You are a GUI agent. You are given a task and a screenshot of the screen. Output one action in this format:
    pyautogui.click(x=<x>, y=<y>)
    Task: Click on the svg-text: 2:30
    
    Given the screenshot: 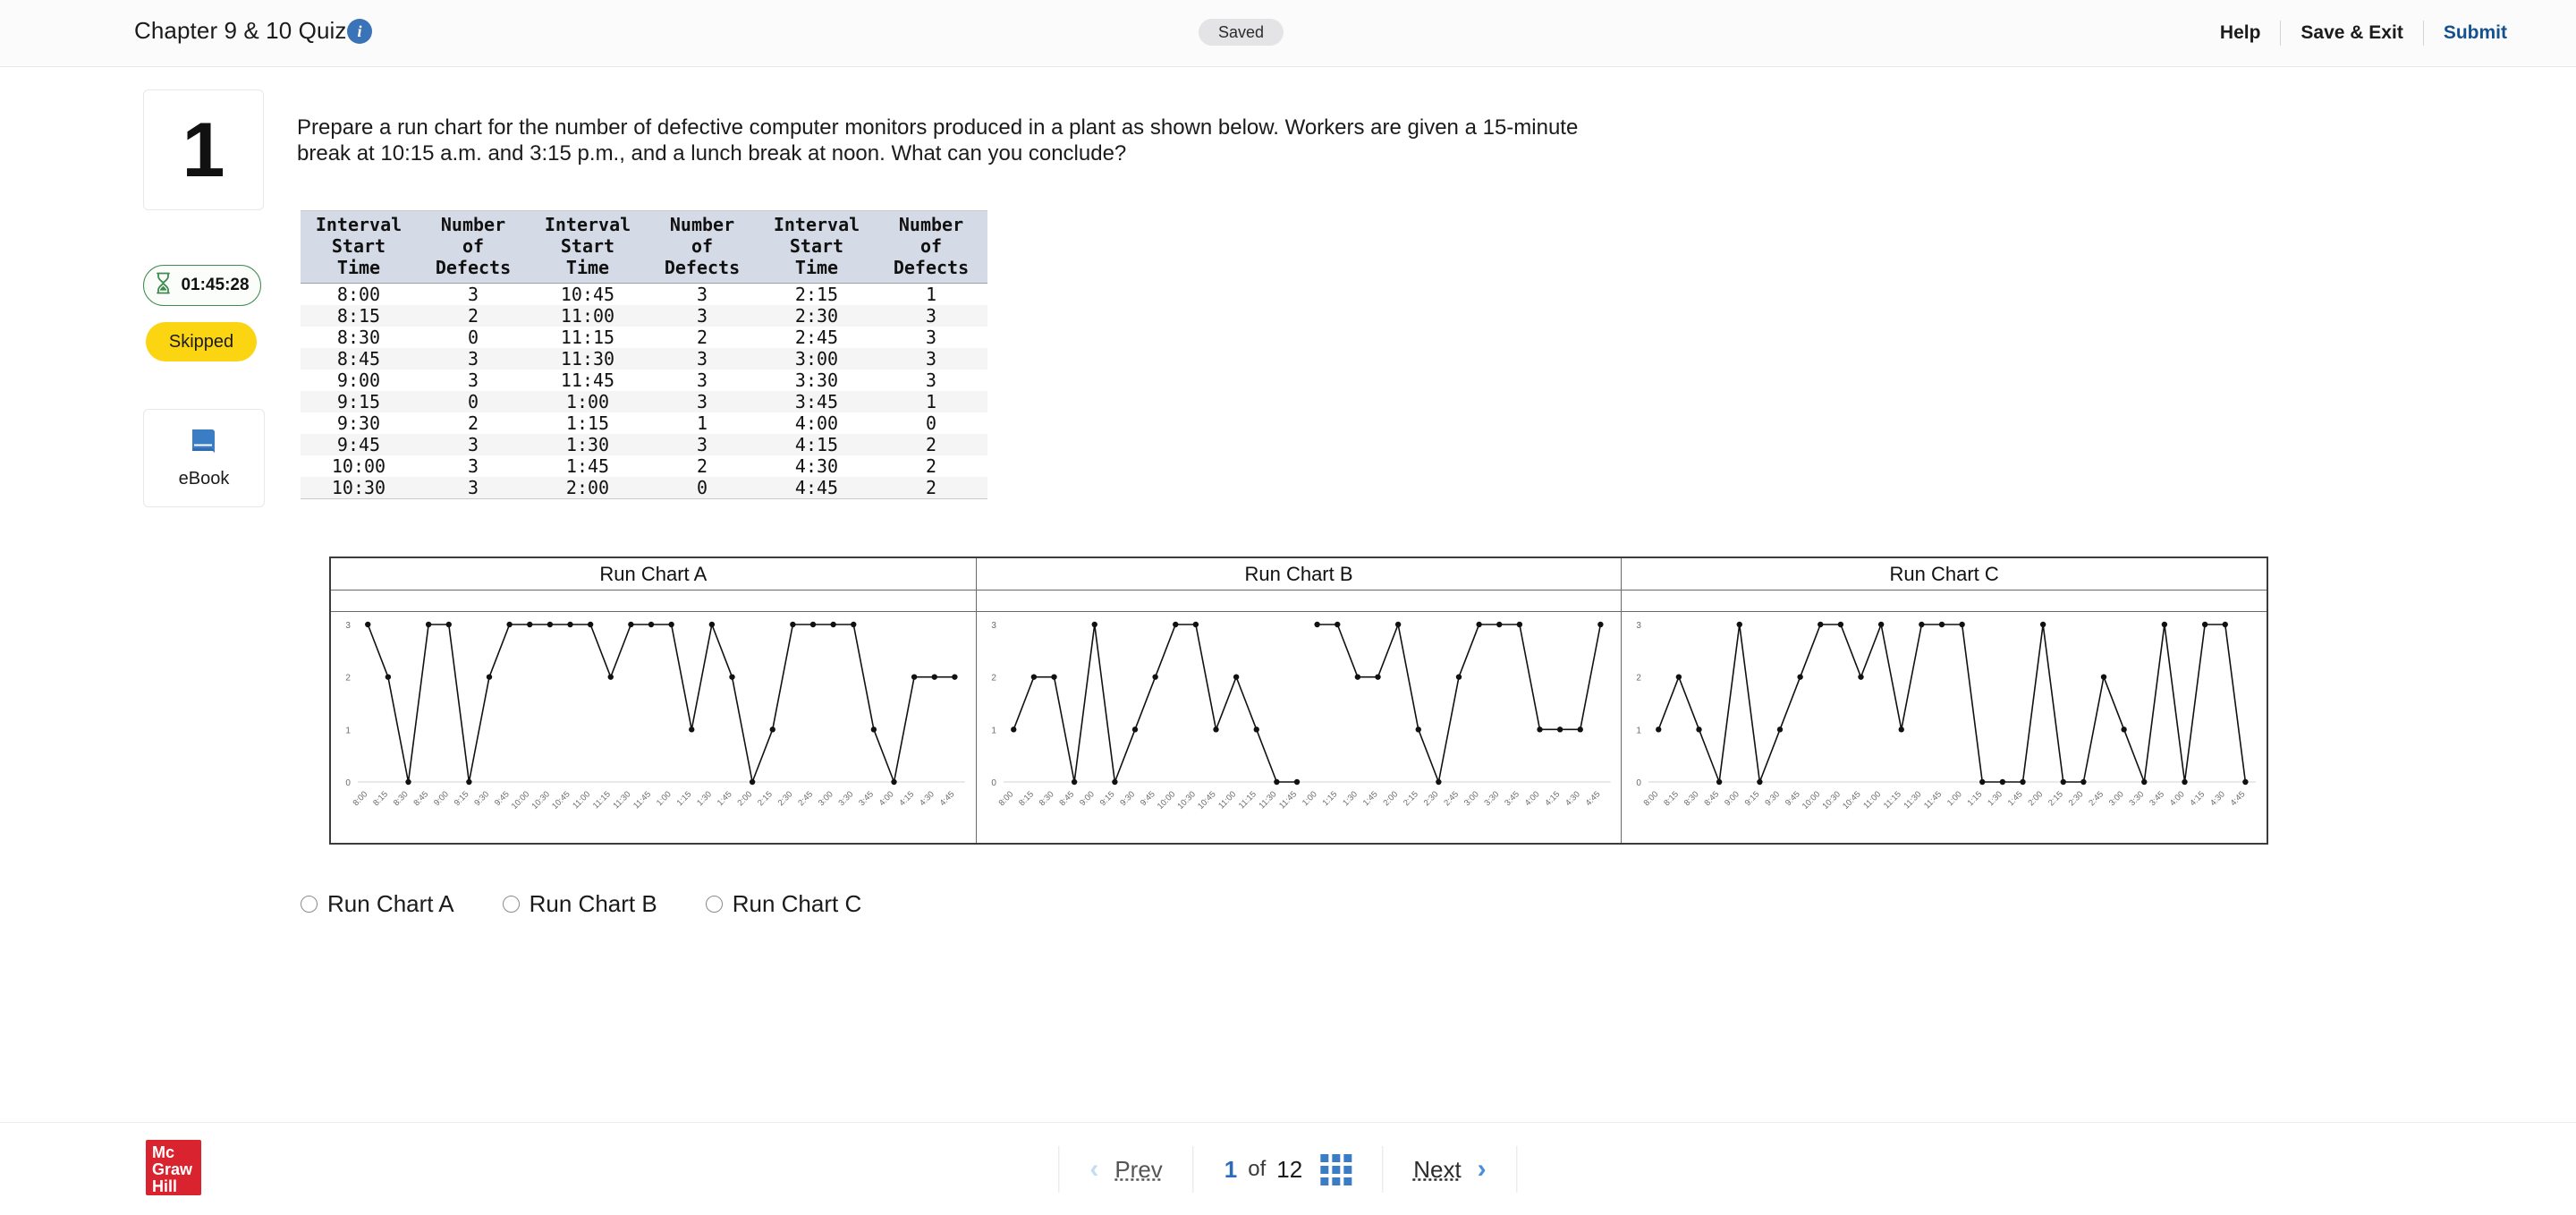 What is the action you would take?
    pyautogui.click(x=2076, y=799)
    